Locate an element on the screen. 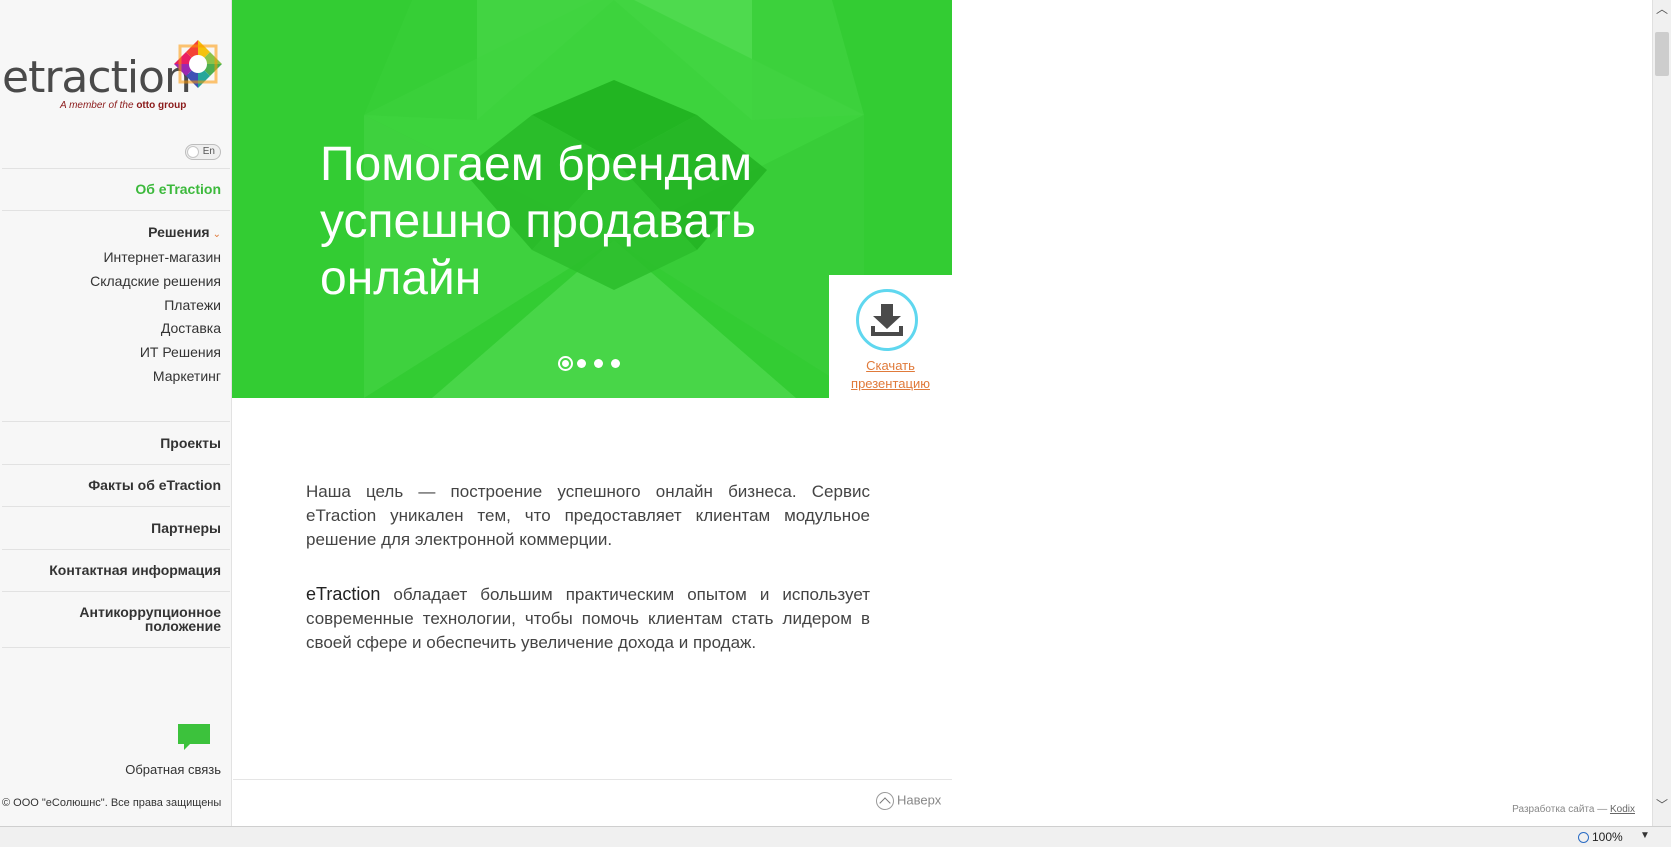 The image size is (1671, 847). scroll-thumb is located at coordinates (1662, 54).